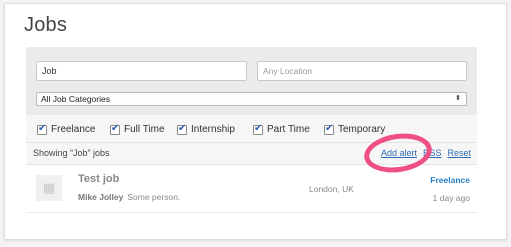 The image size is (511, 247). I want to click on filter-freelance: Freelance, so click(66, 129).